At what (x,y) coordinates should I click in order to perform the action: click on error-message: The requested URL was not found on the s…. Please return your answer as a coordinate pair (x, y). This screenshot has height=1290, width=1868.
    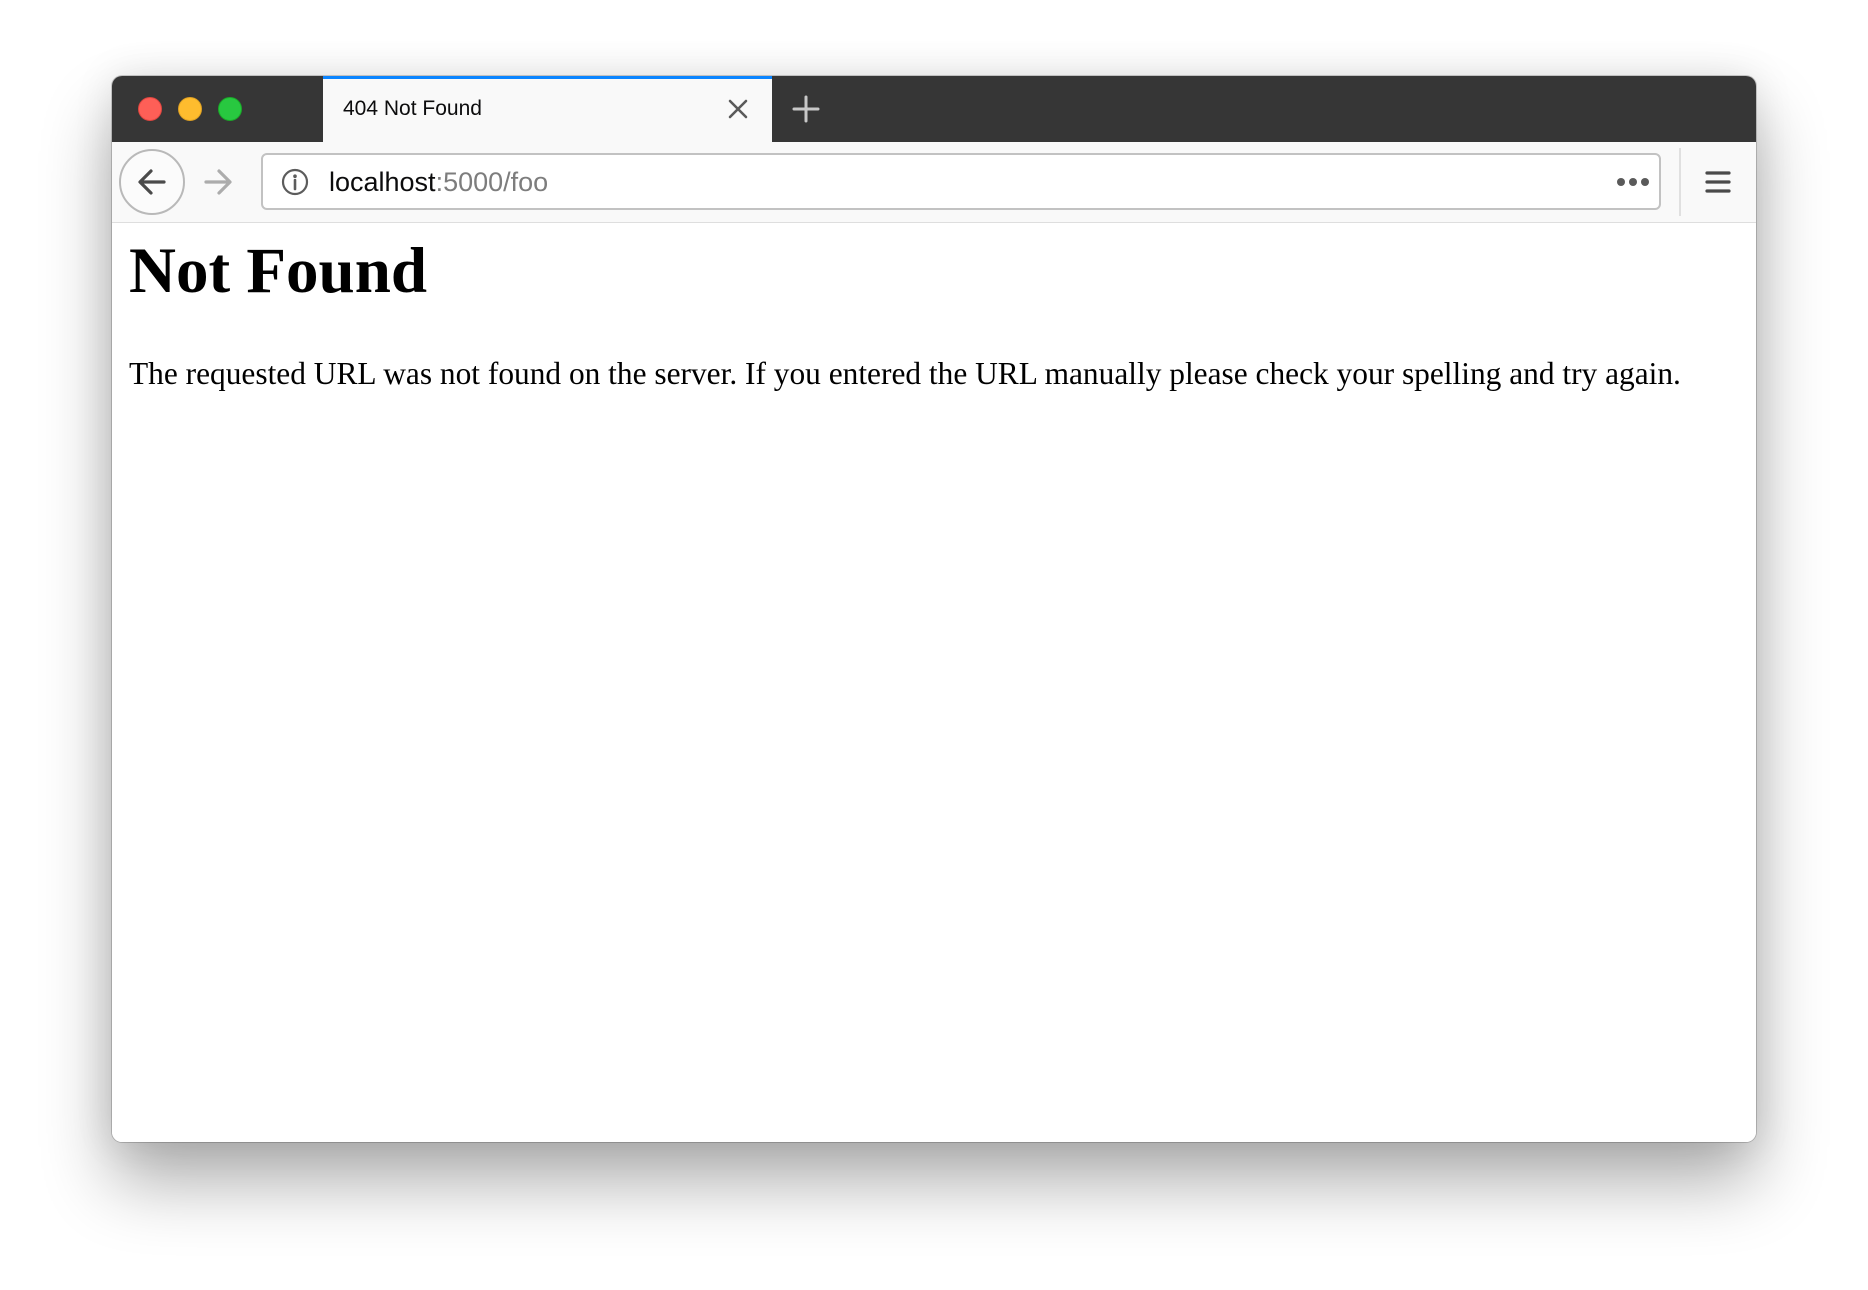
    Looking at the image, I should click on (905, 373).